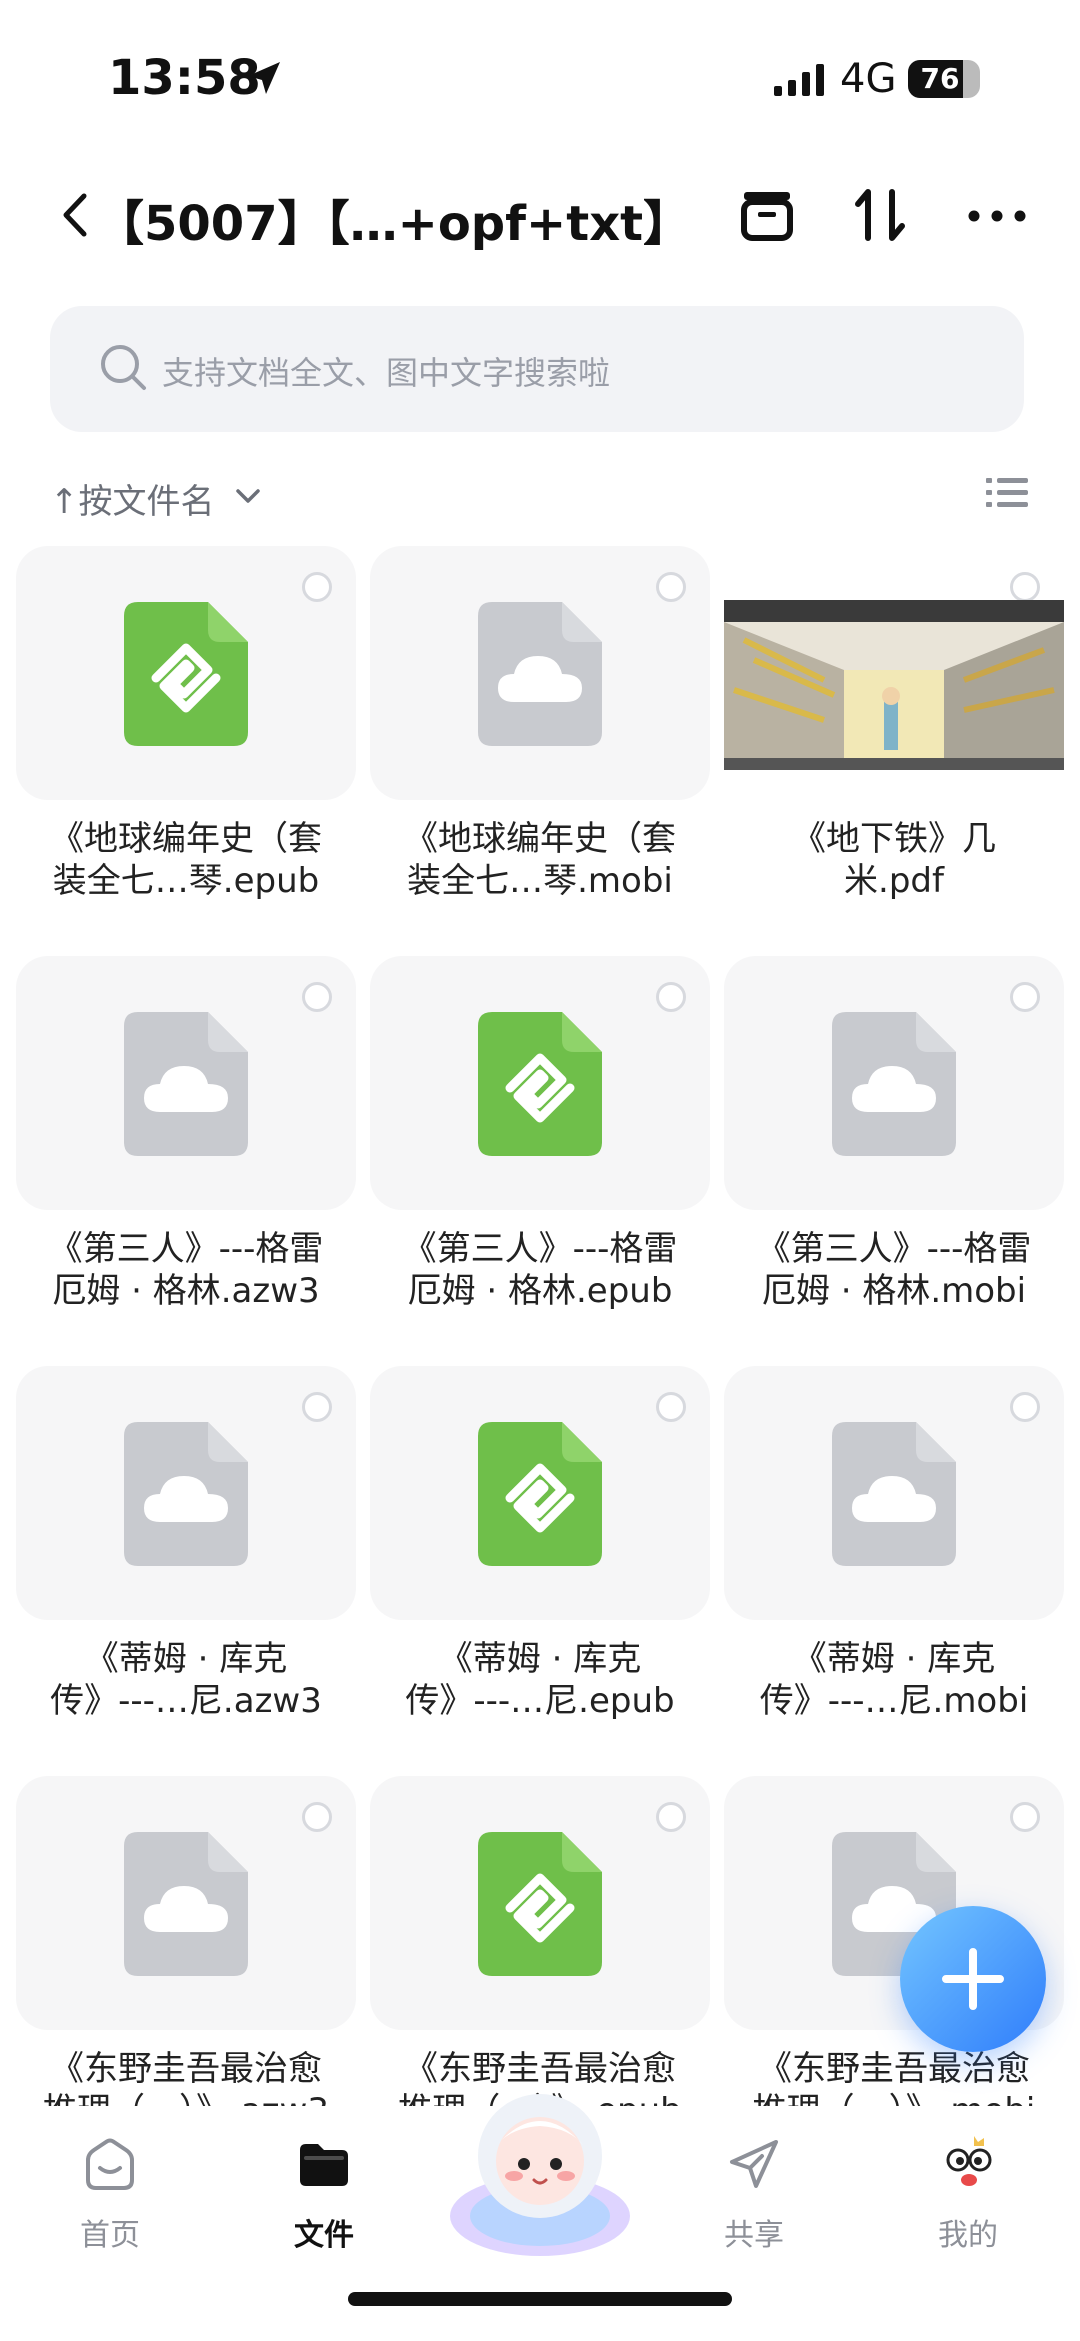  What do you see at coordinates (386, 373) in the screenshot?
I see `search-placeholder: 支持文档全文、图中文字搜索啦` at bounding box center [386, 373].